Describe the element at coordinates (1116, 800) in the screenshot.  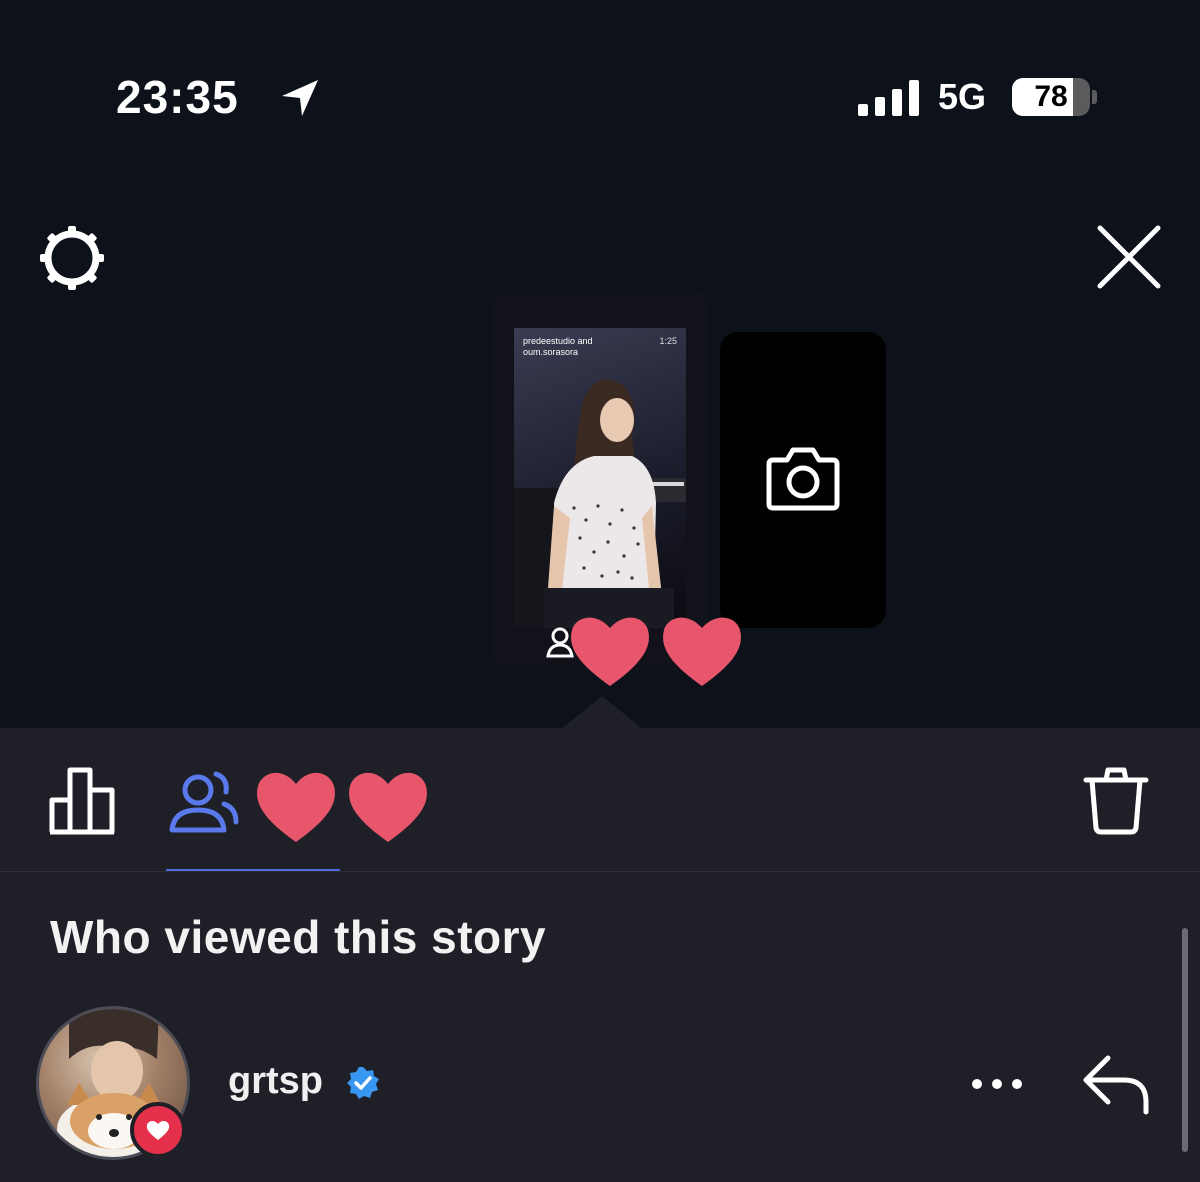
I see `trash-icon` at that location.